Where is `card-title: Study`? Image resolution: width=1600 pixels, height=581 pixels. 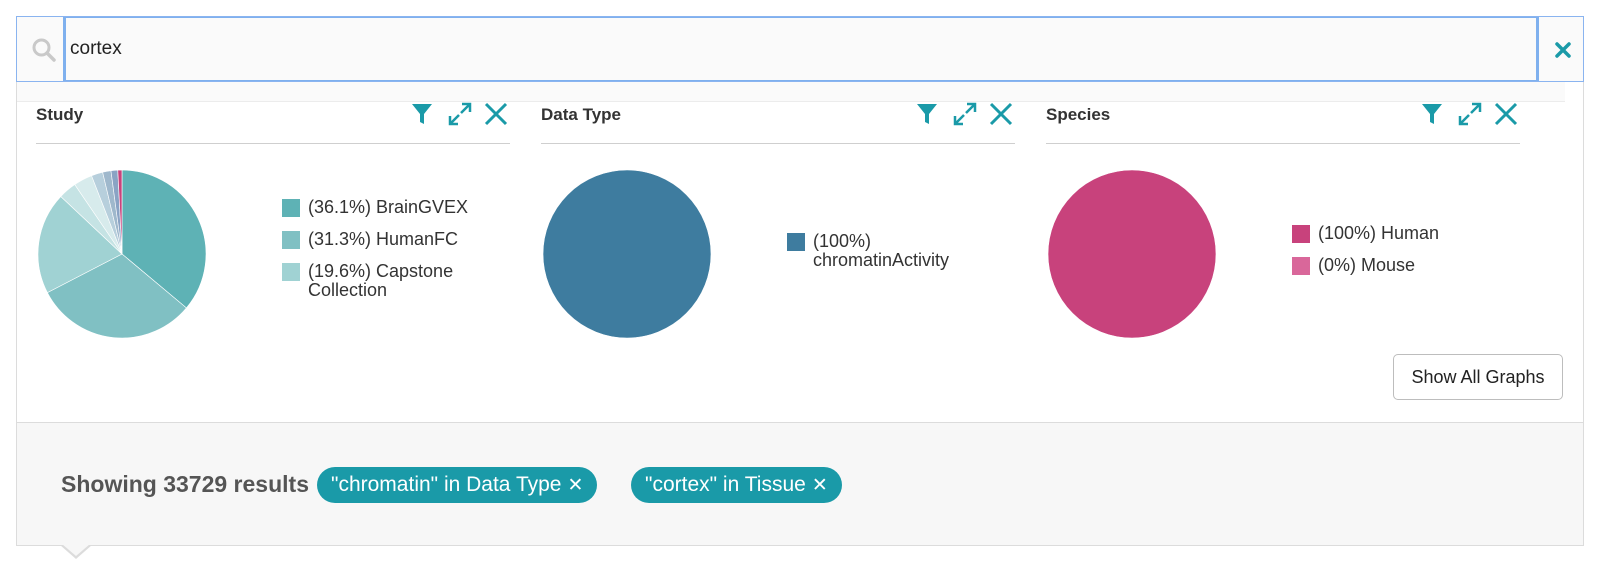
card-title: Study is located at coordinates (60, 114).